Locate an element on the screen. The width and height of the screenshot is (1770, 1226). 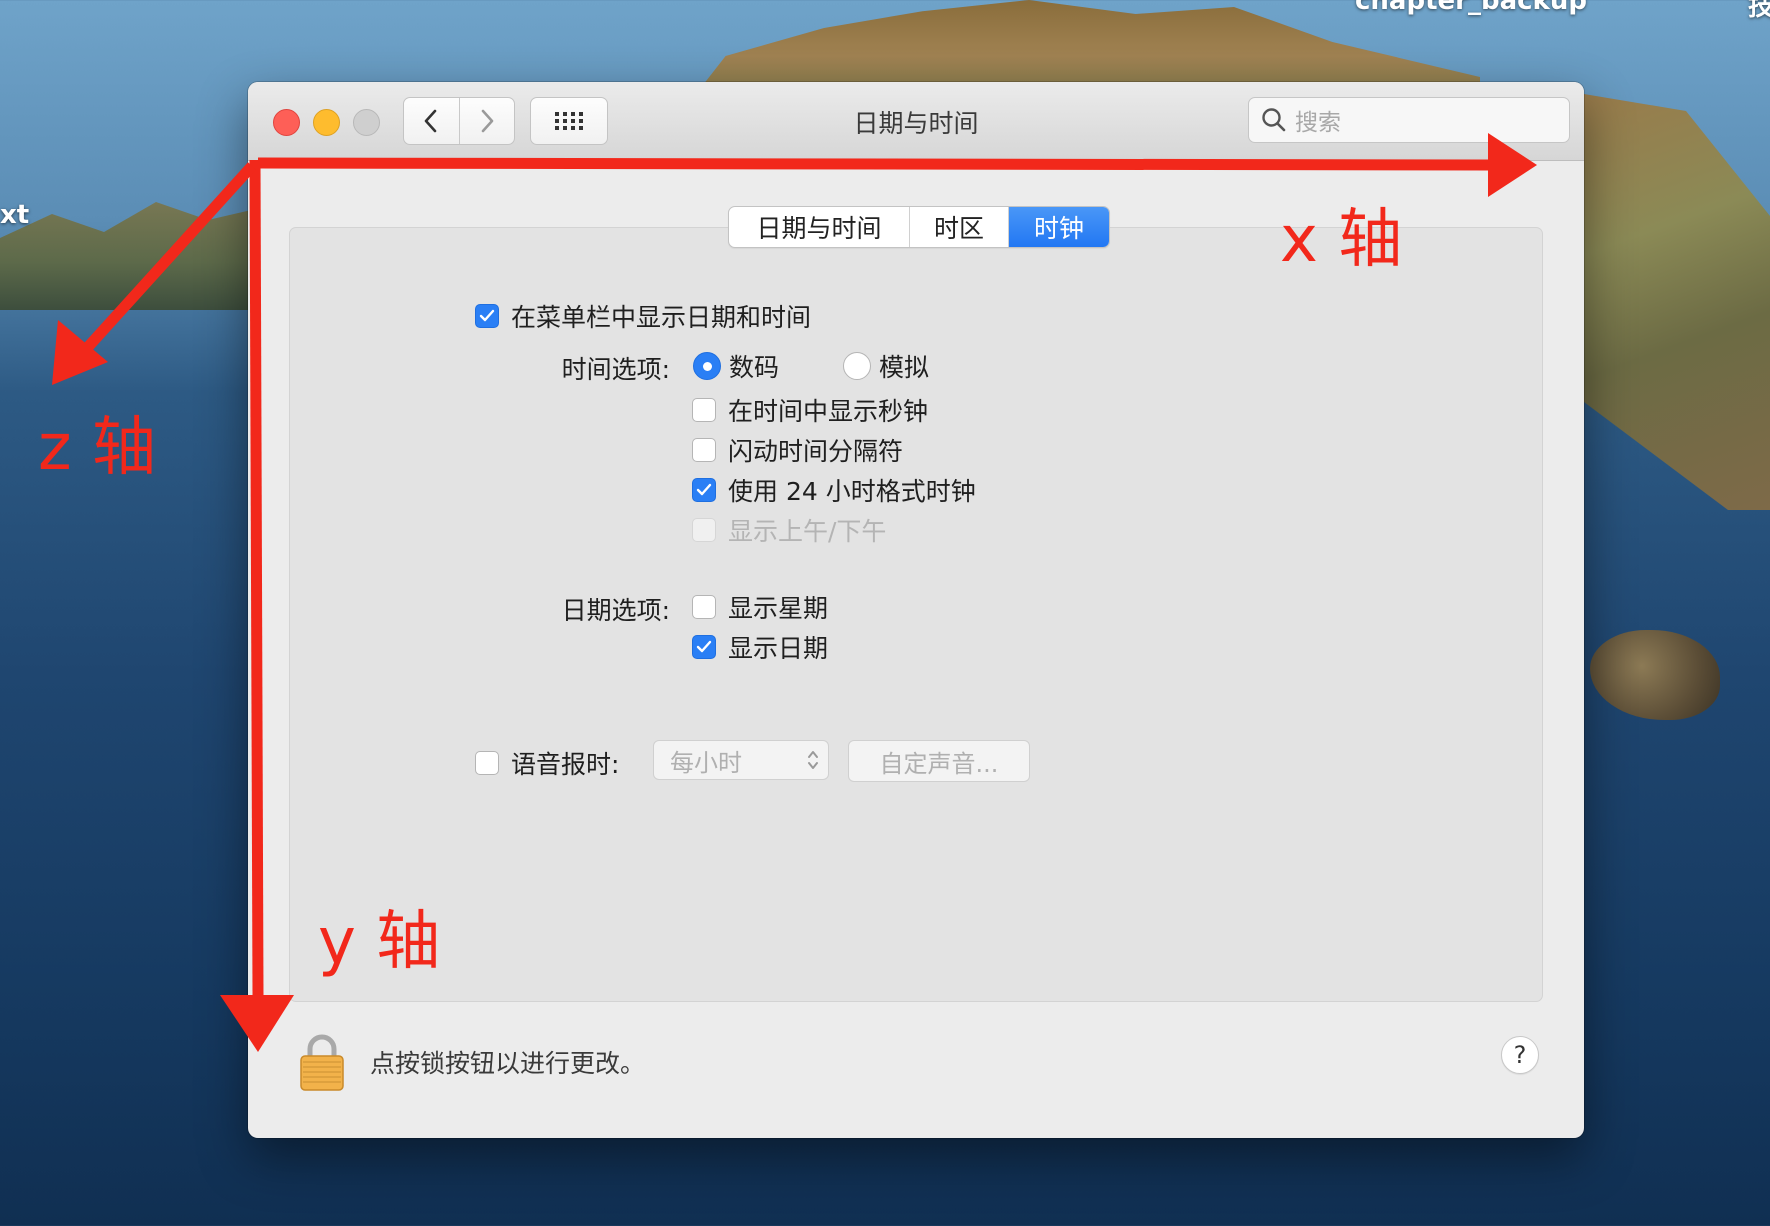
desktop-rock is located at coordinates (1655, 675).